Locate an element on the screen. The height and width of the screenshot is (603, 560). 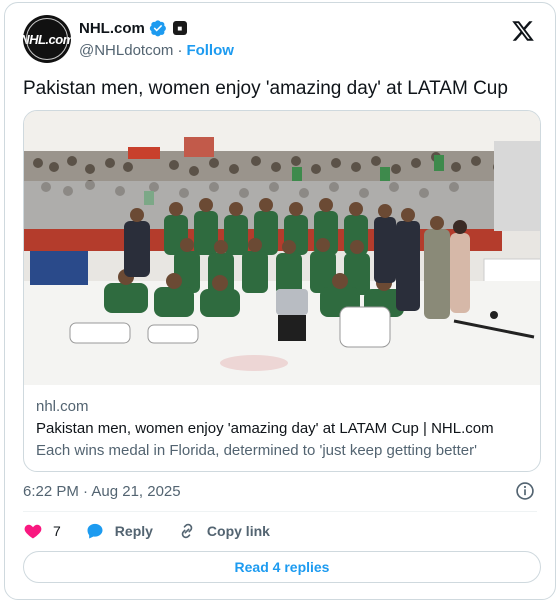
copy-link-button: Copy link is located at coordinates (223, 531).